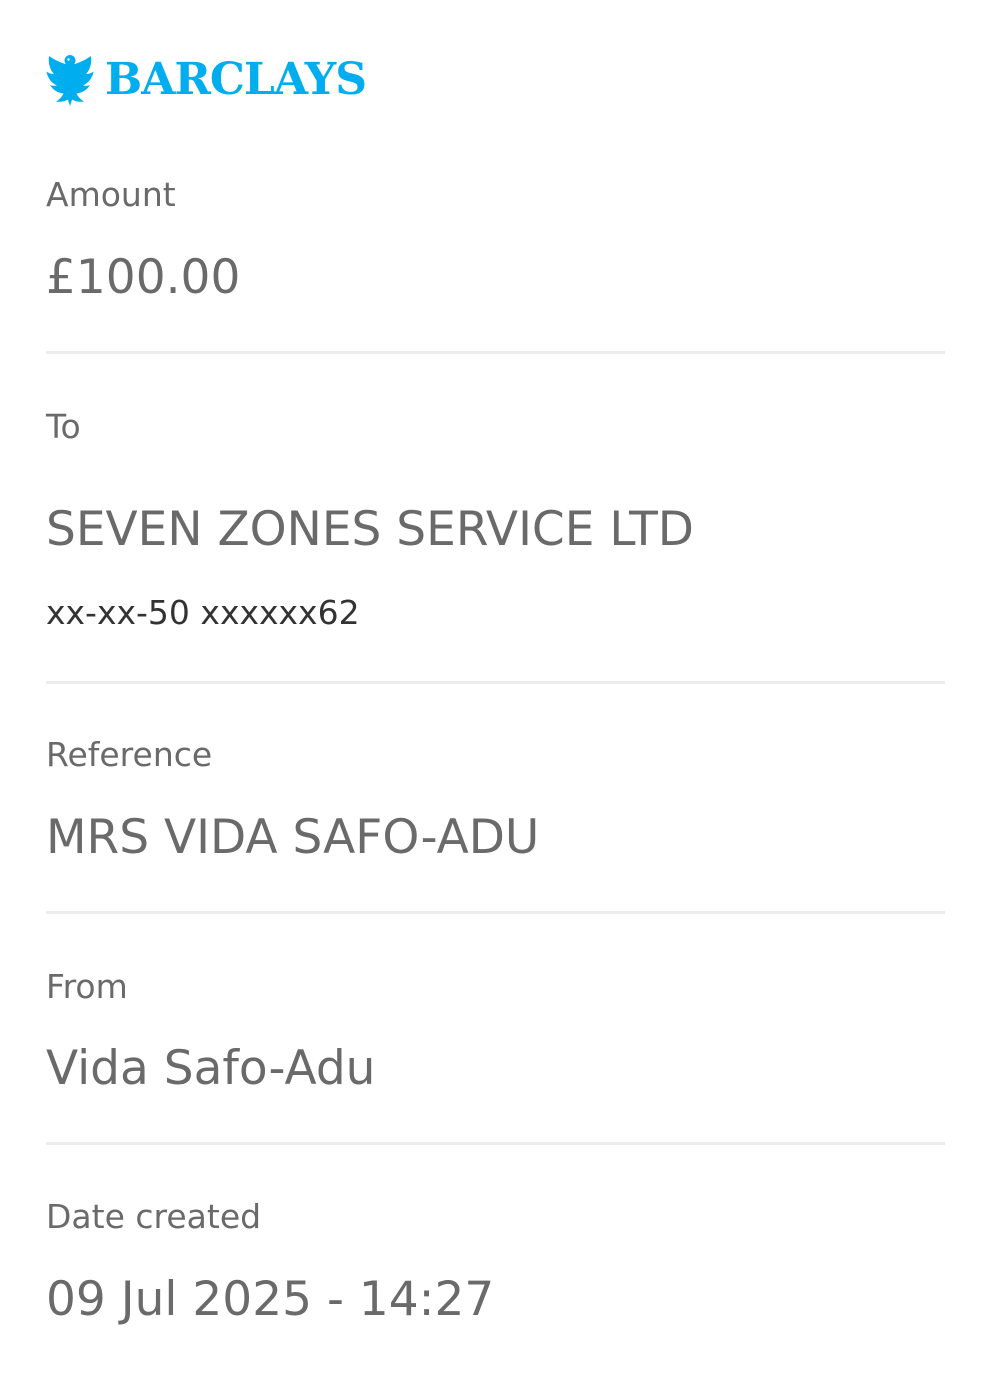 The height and width of the screenshot is (1380, 990). Describe the element at coordinates (203, 612) in the screenshot. I see `payee-account-number: xx-xx-50 xxxxxx62` at that location.